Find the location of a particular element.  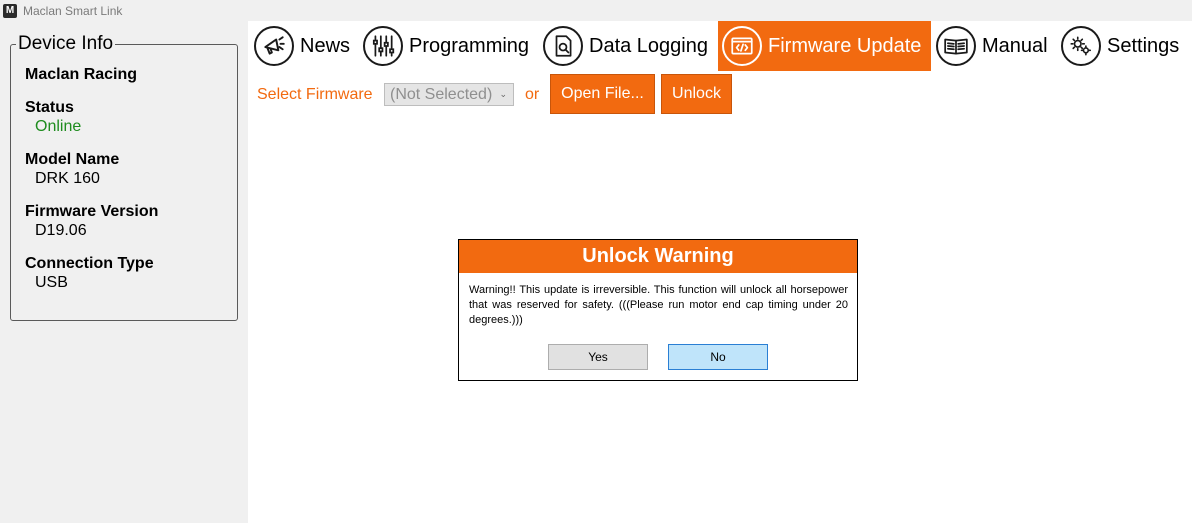

nav-manual: Manual is located at coordinates (992, 46).